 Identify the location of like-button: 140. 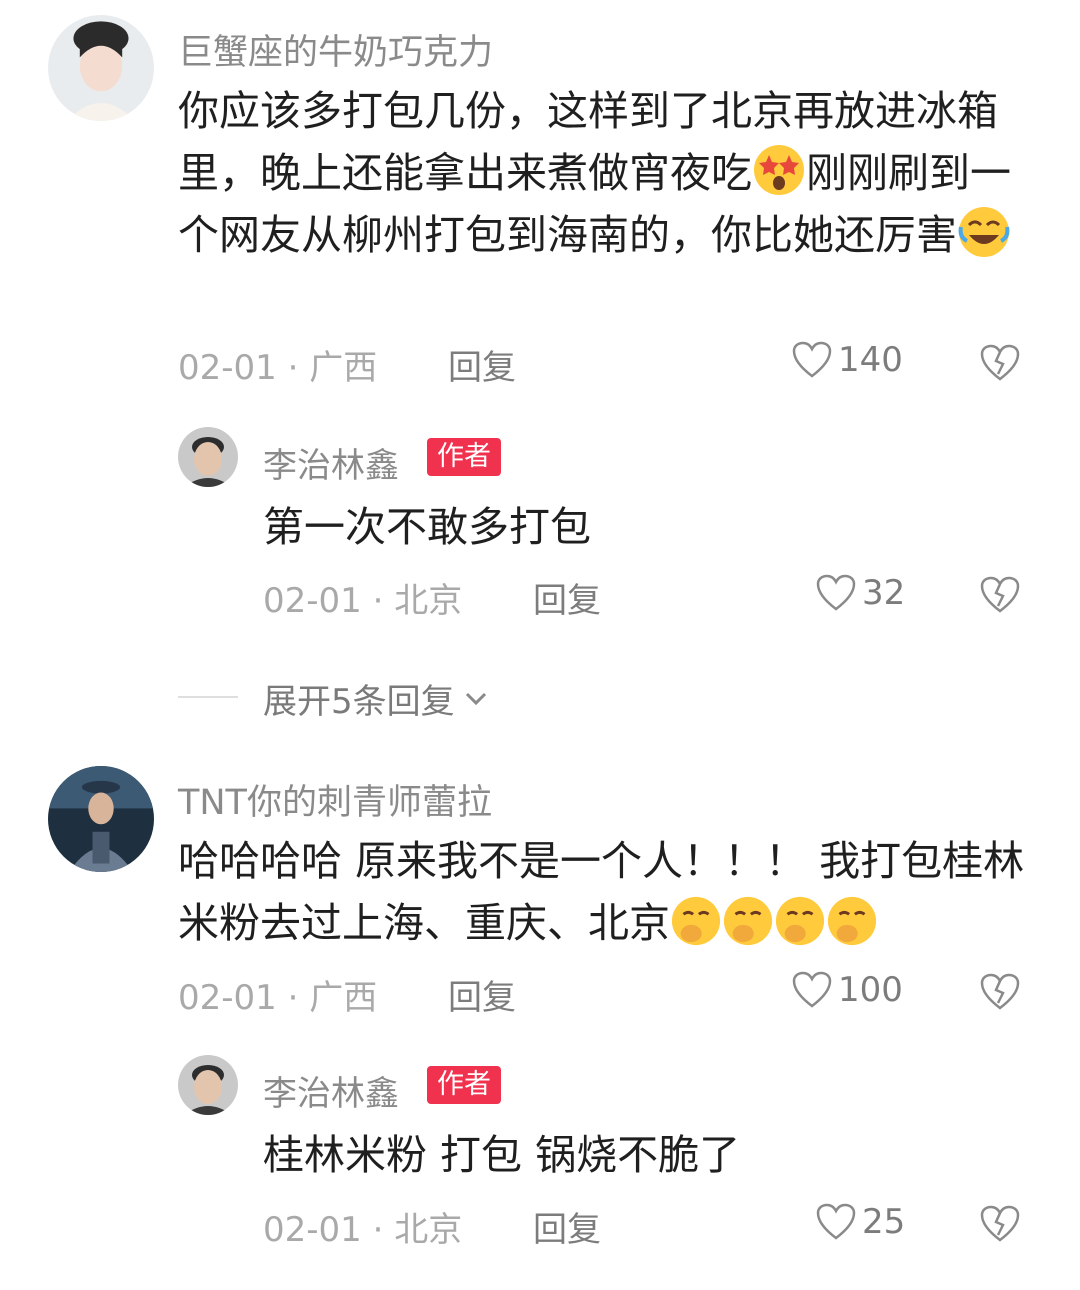
(847, 360).